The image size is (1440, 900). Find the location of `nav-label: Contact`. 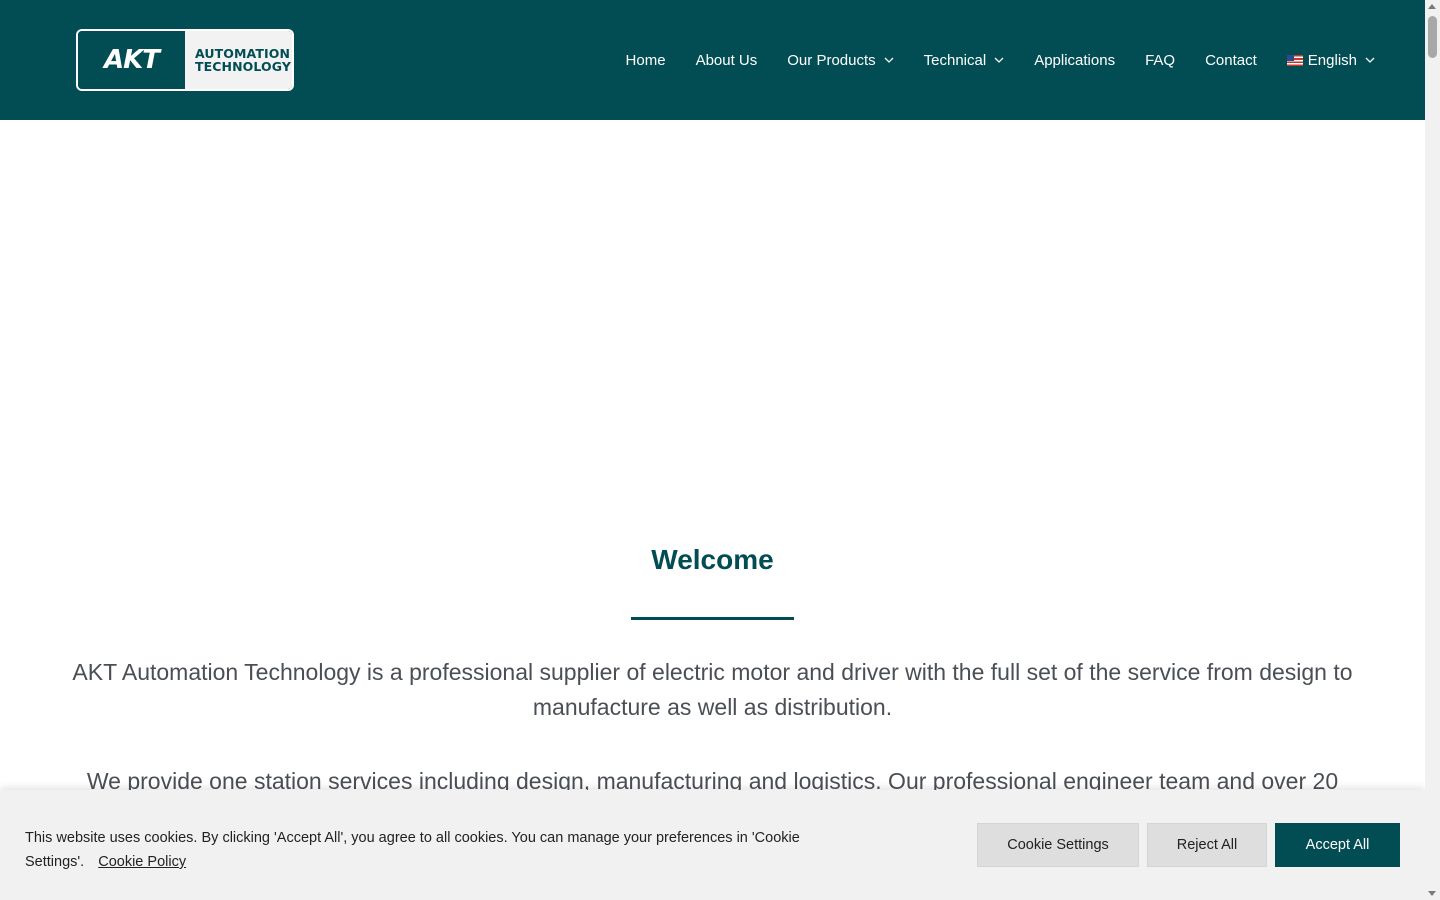

nav-label: Contact is located at coordinates (1231, 60).